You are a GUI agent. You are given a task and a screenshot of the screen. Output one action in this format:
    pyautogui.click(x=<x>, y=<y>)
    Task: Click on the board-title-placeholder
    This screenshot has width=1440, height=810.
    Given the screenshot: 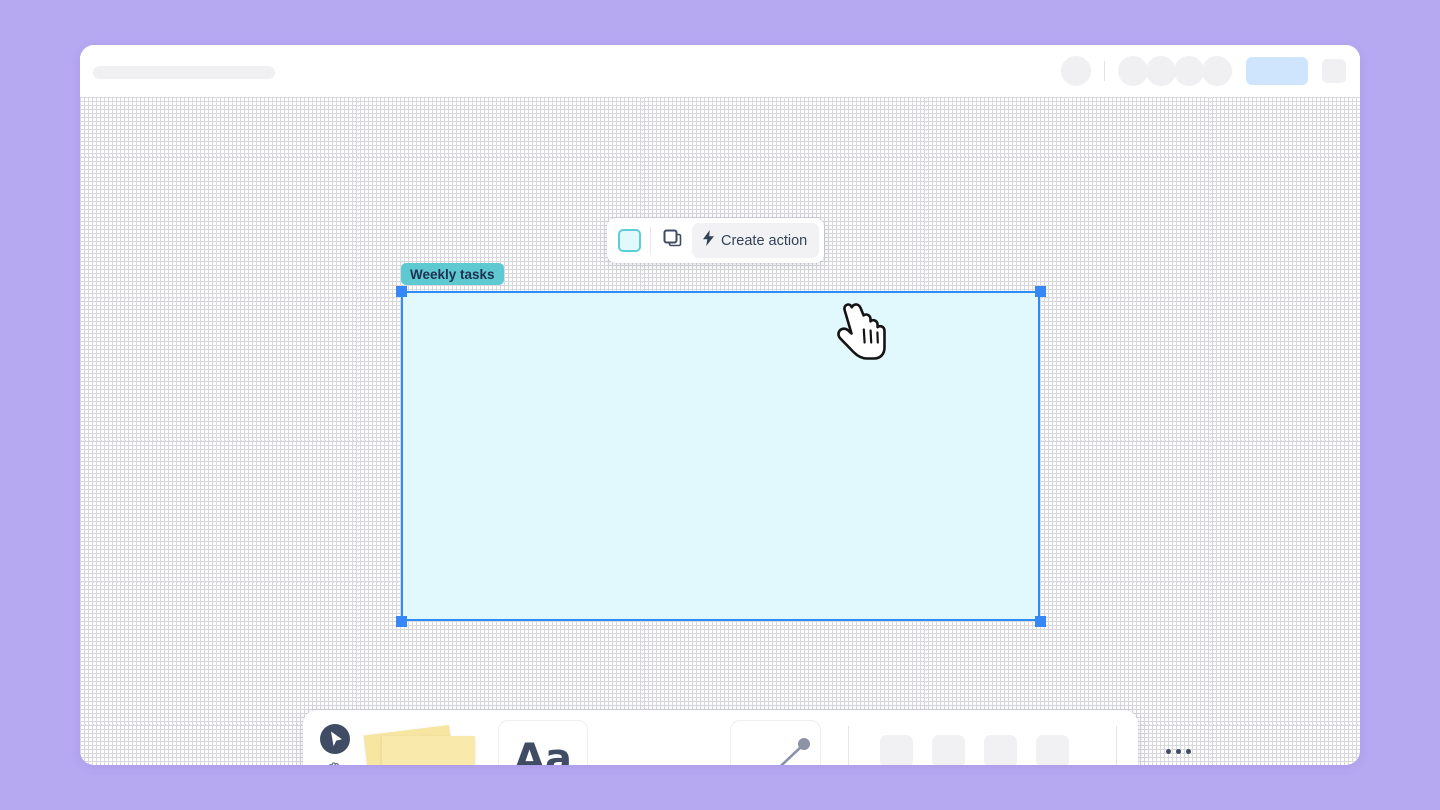 What is the action you would take?
    pyautogui.click(x=184, y=72)
    